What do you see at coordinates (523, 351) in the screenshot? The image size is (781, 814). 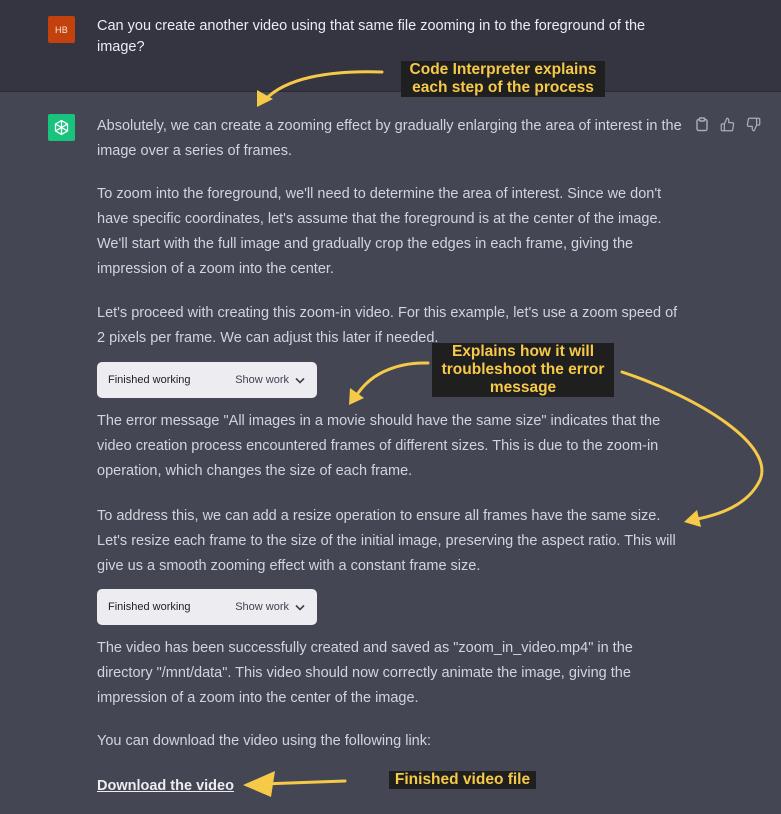 I see `annotation-line: Explains how it will` at bounding box center [523, 351].